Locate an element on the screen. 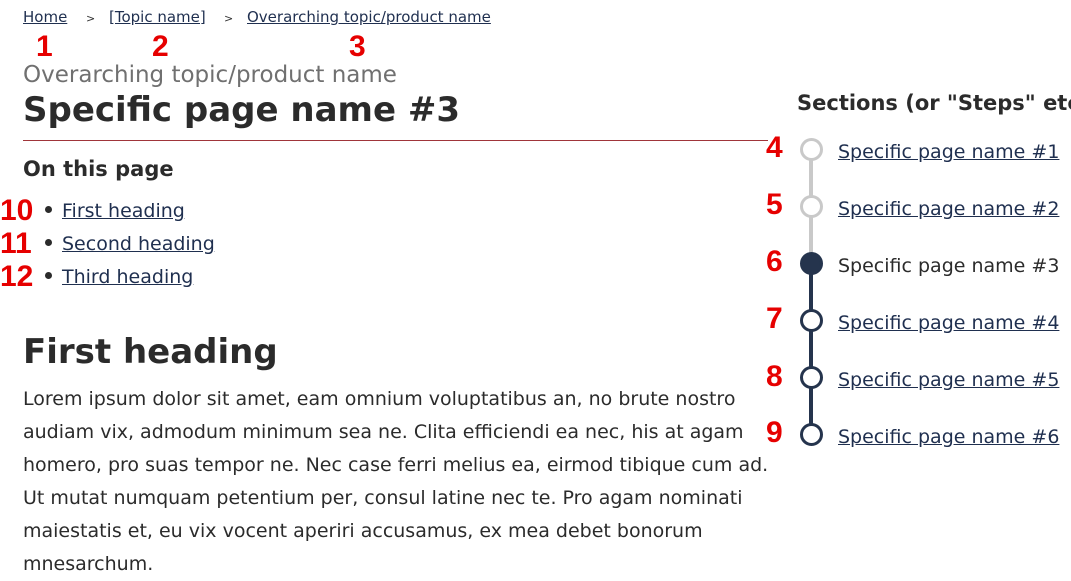 Image resolution: width=1071 pixels, height=581 pixels. breadcrumb-home-link: Home is located at coordinates (45, 17).